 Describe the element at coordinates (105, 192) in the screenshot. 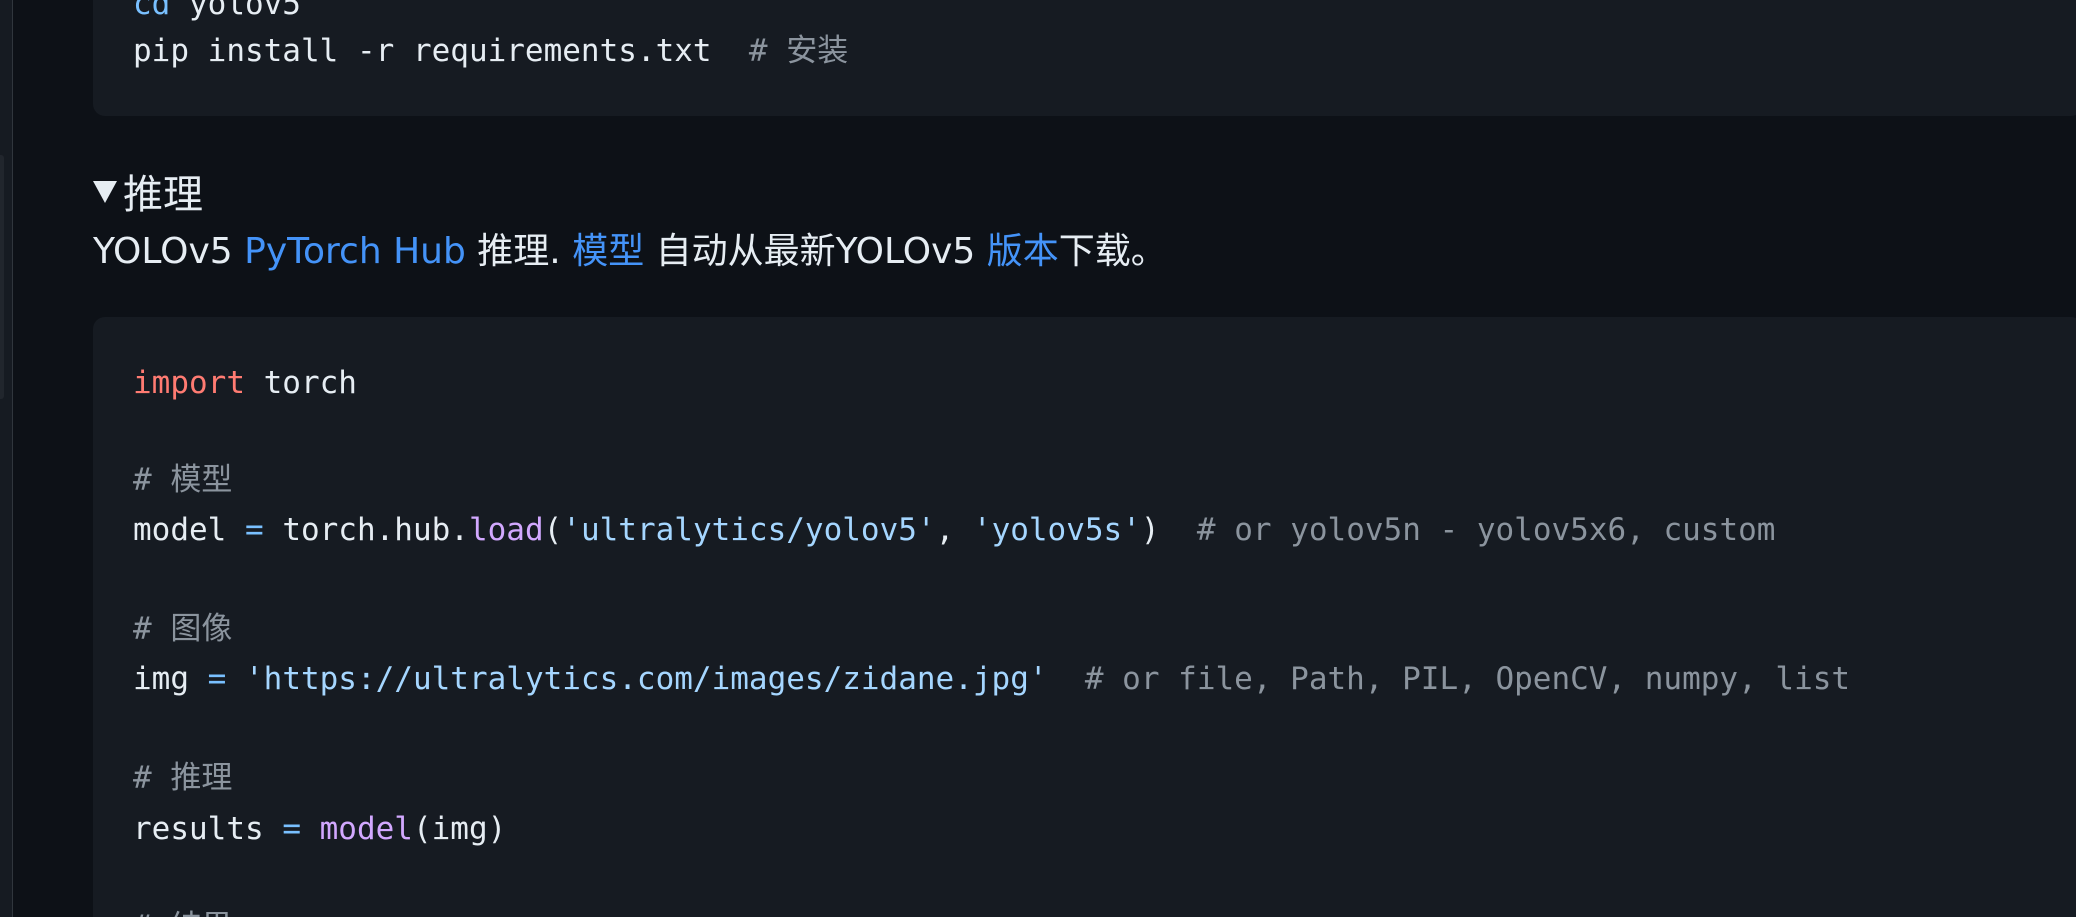

I see `expand-triangle-icon` at that location.